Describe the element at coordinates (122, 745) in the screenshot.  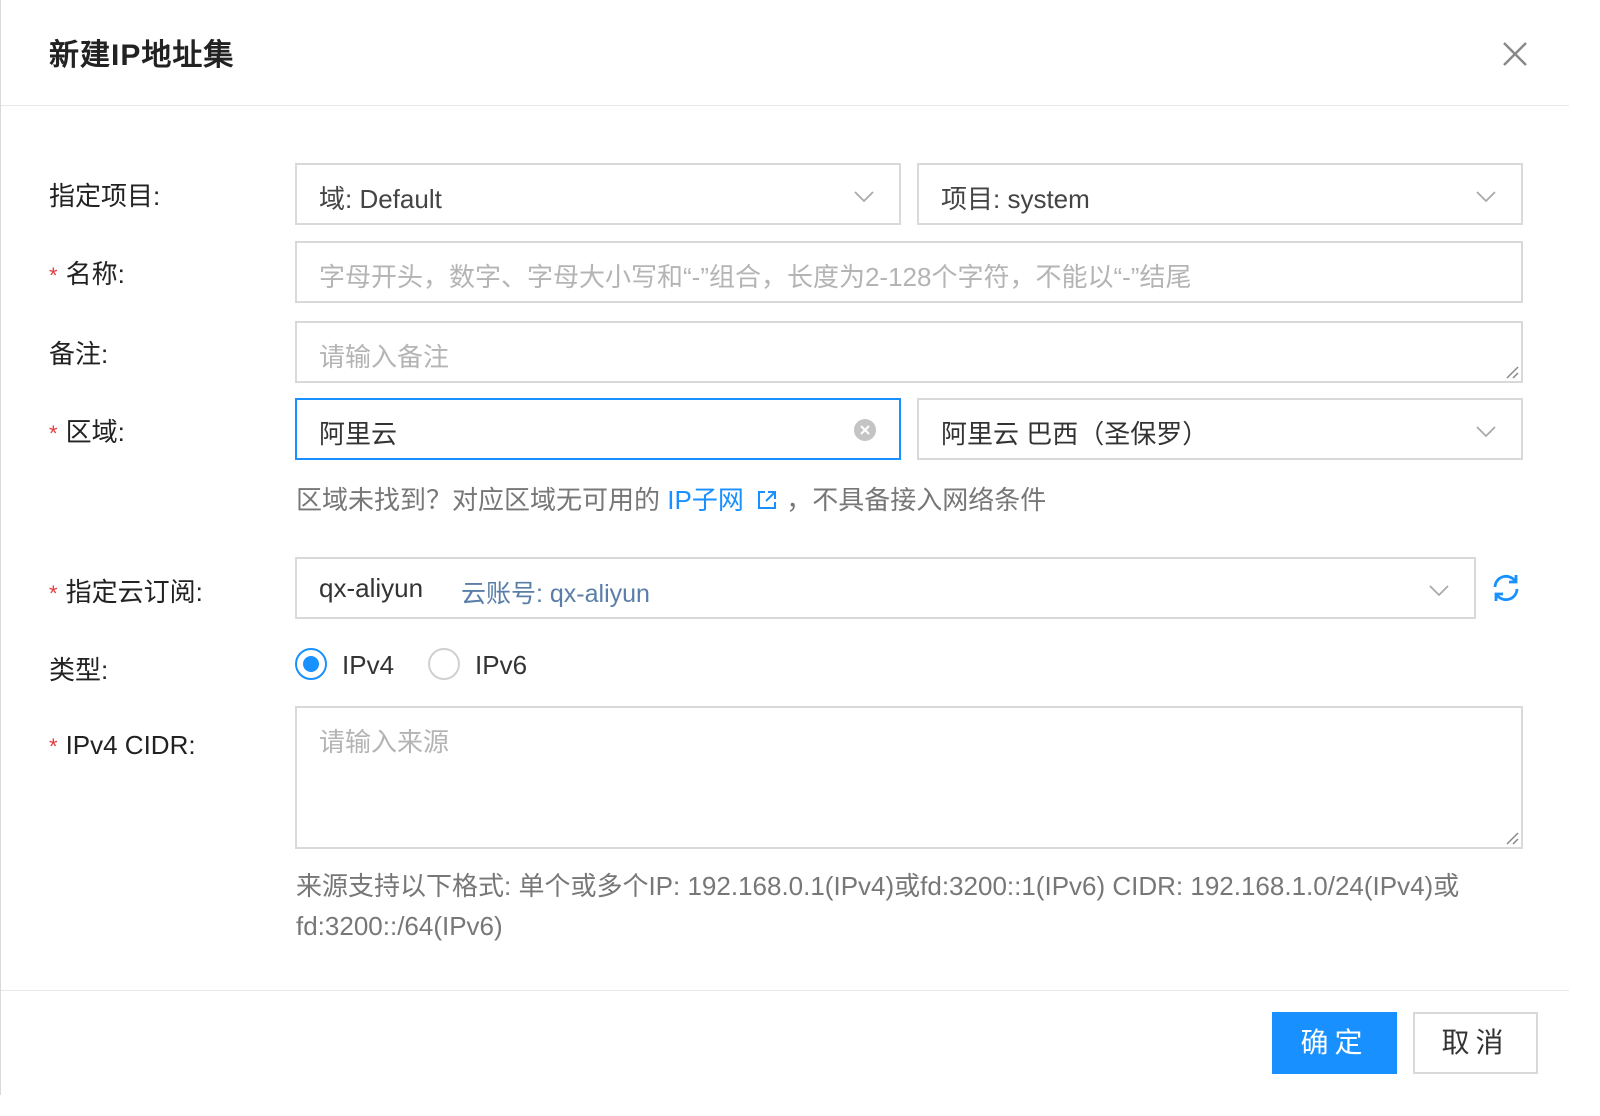
I see `cidr-label: * IPv4 CIDR:` at that location.